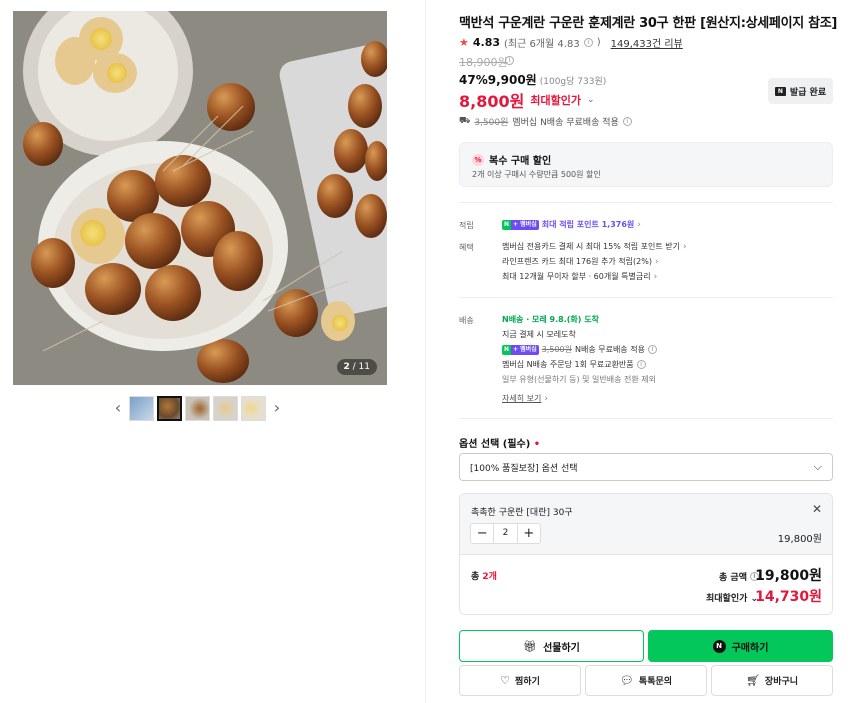 The image size is (850, 703). What do you see at coordinates (579, 276) in the screenshot?
I see `benefit-item-3: 최대 12개월 무이자 할부 · 60개월 특별금리 ›` at bounding box center [579, 276].